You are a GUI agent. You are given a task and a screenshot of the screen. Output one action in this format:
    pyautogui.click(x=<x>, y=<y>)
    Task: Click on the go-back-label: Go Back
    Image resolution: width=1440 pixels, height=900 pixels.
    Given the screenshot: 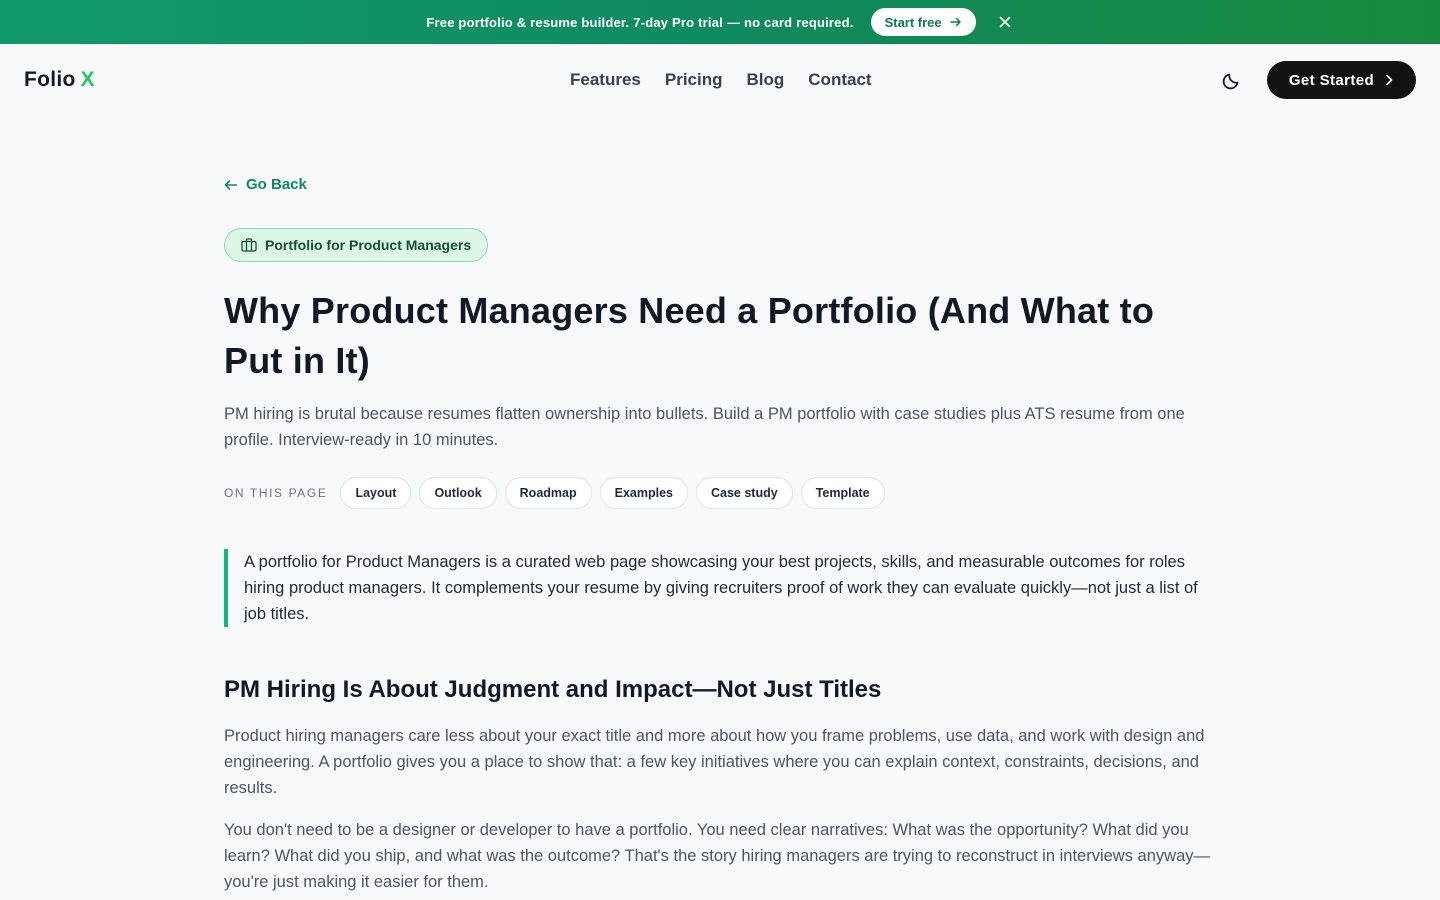 What is the action you would take?
    pyautogui.click(x=276, y=184)
    